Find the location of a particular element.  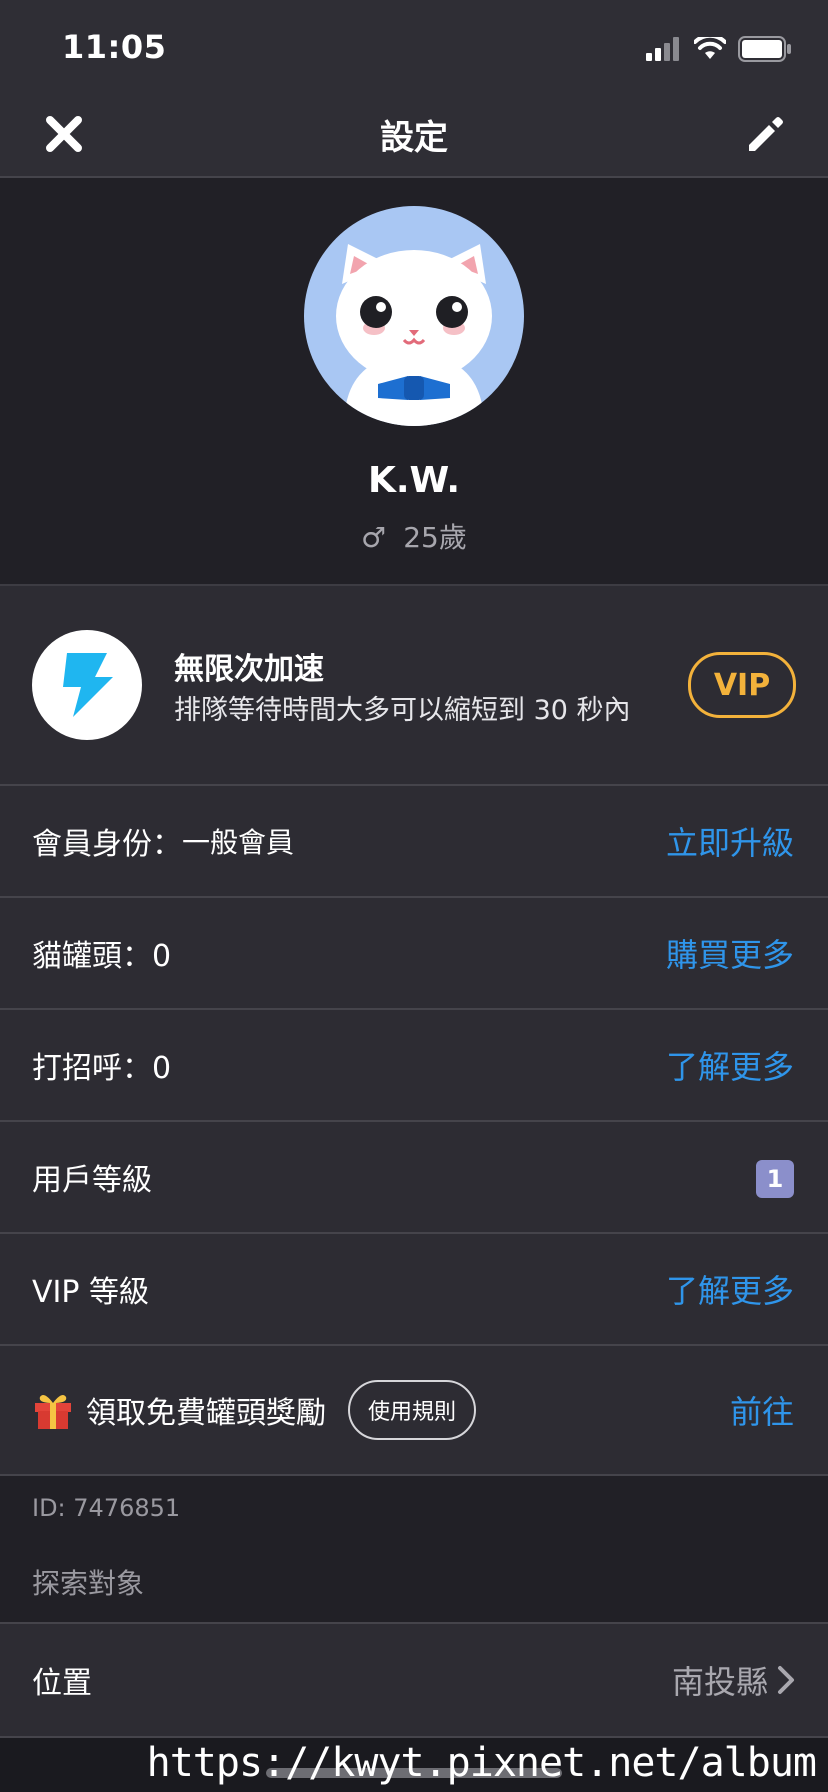

row-location: 位置 南投縣 is located at coordinates (414, 1681).